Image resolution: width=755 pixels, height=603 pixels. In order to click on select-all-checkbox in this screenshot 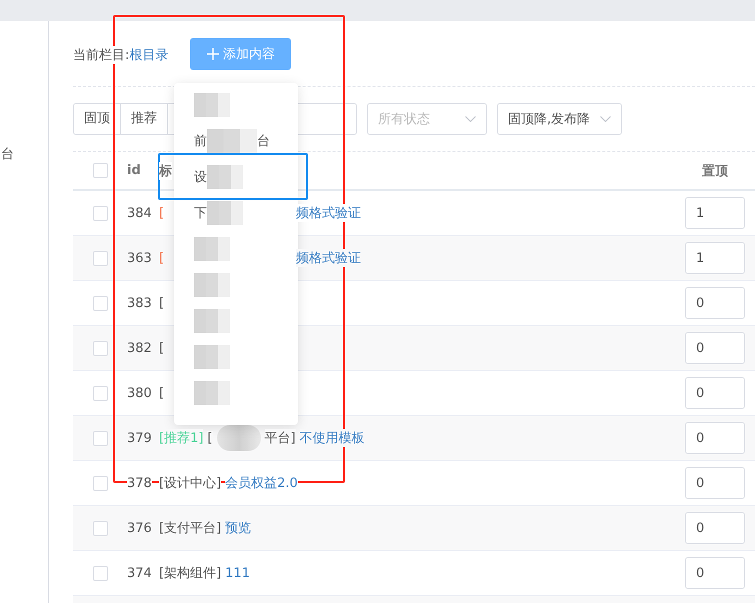, I will do `click(100, 170)`.